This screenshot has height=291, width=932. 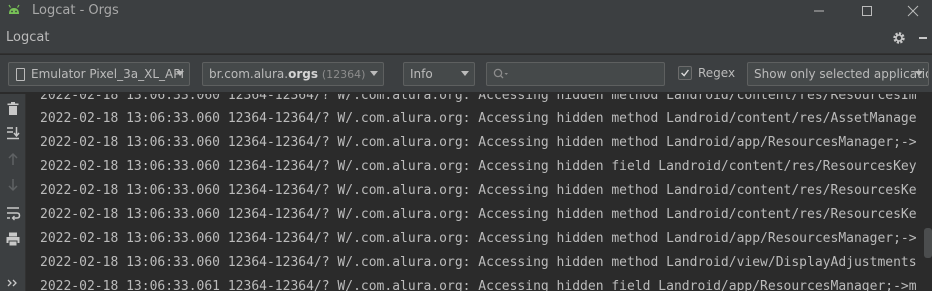 What do you see at coordinates (500, 73) in the screenshot?
I see `search-icon` at bounding box center [500, 73].